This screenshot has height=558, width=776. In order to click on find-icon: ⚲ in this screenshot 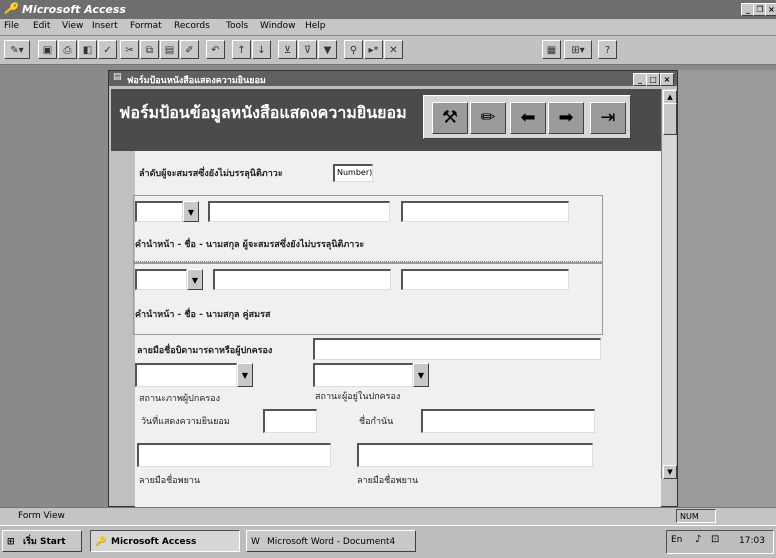, I will do `click(353, 49)`.